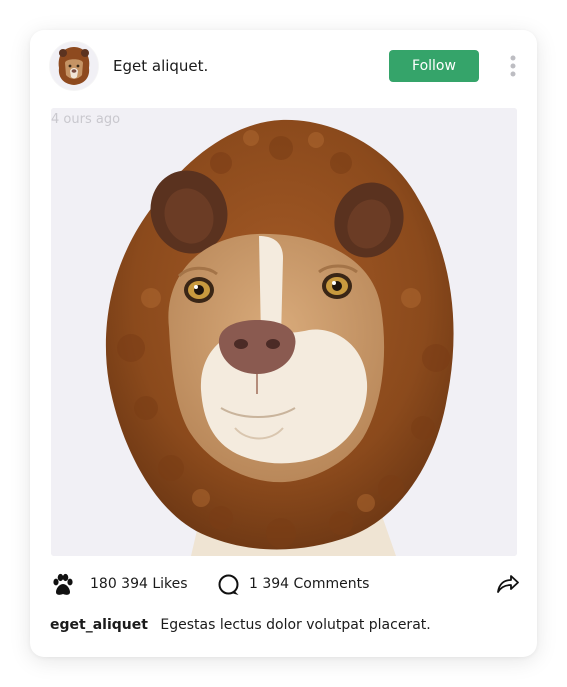  I want to click on caption-text: Egestas lectus dolor volutpat placerat., so click(295, 625).